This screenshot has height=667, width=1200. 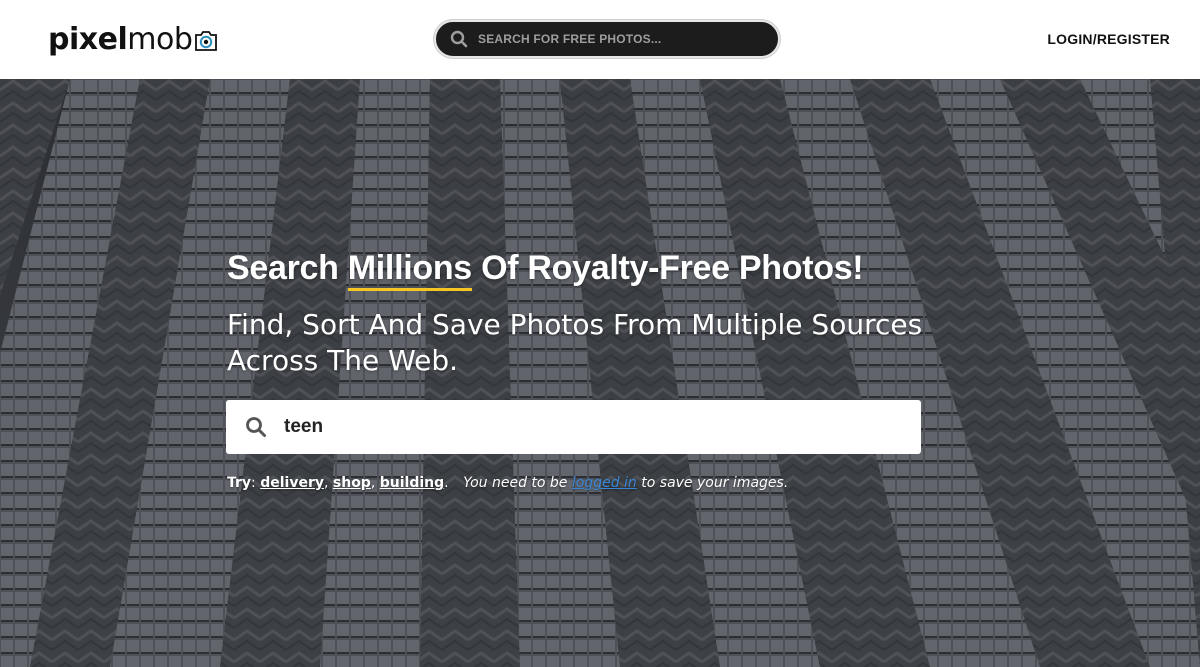 I want to click on main-search-input, so click(x=584, y=427).